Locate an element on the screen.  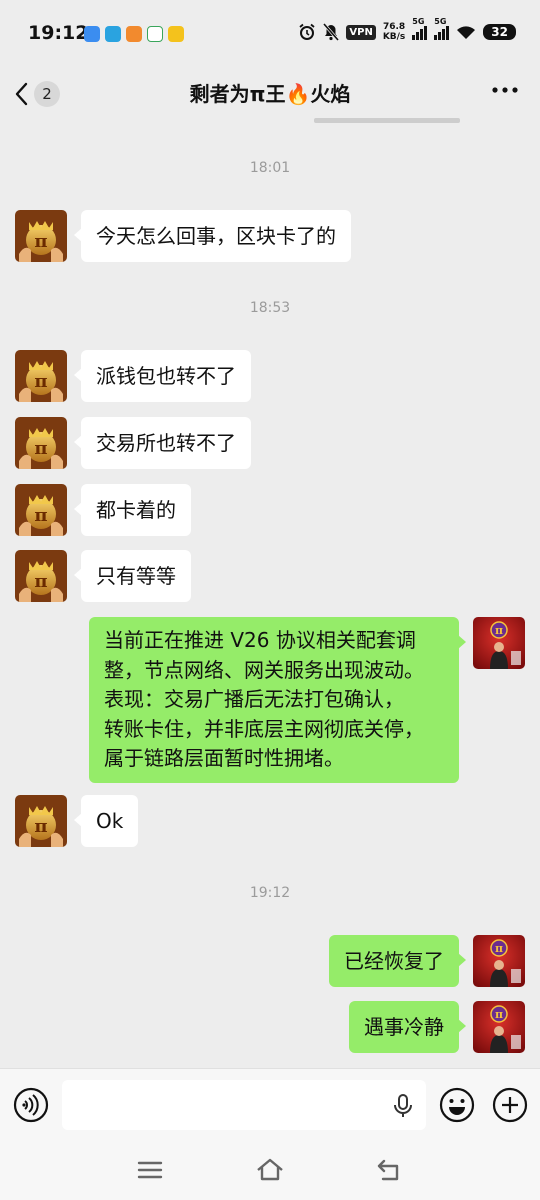
status-time: 19:12 is located at coordinates (58, 33).